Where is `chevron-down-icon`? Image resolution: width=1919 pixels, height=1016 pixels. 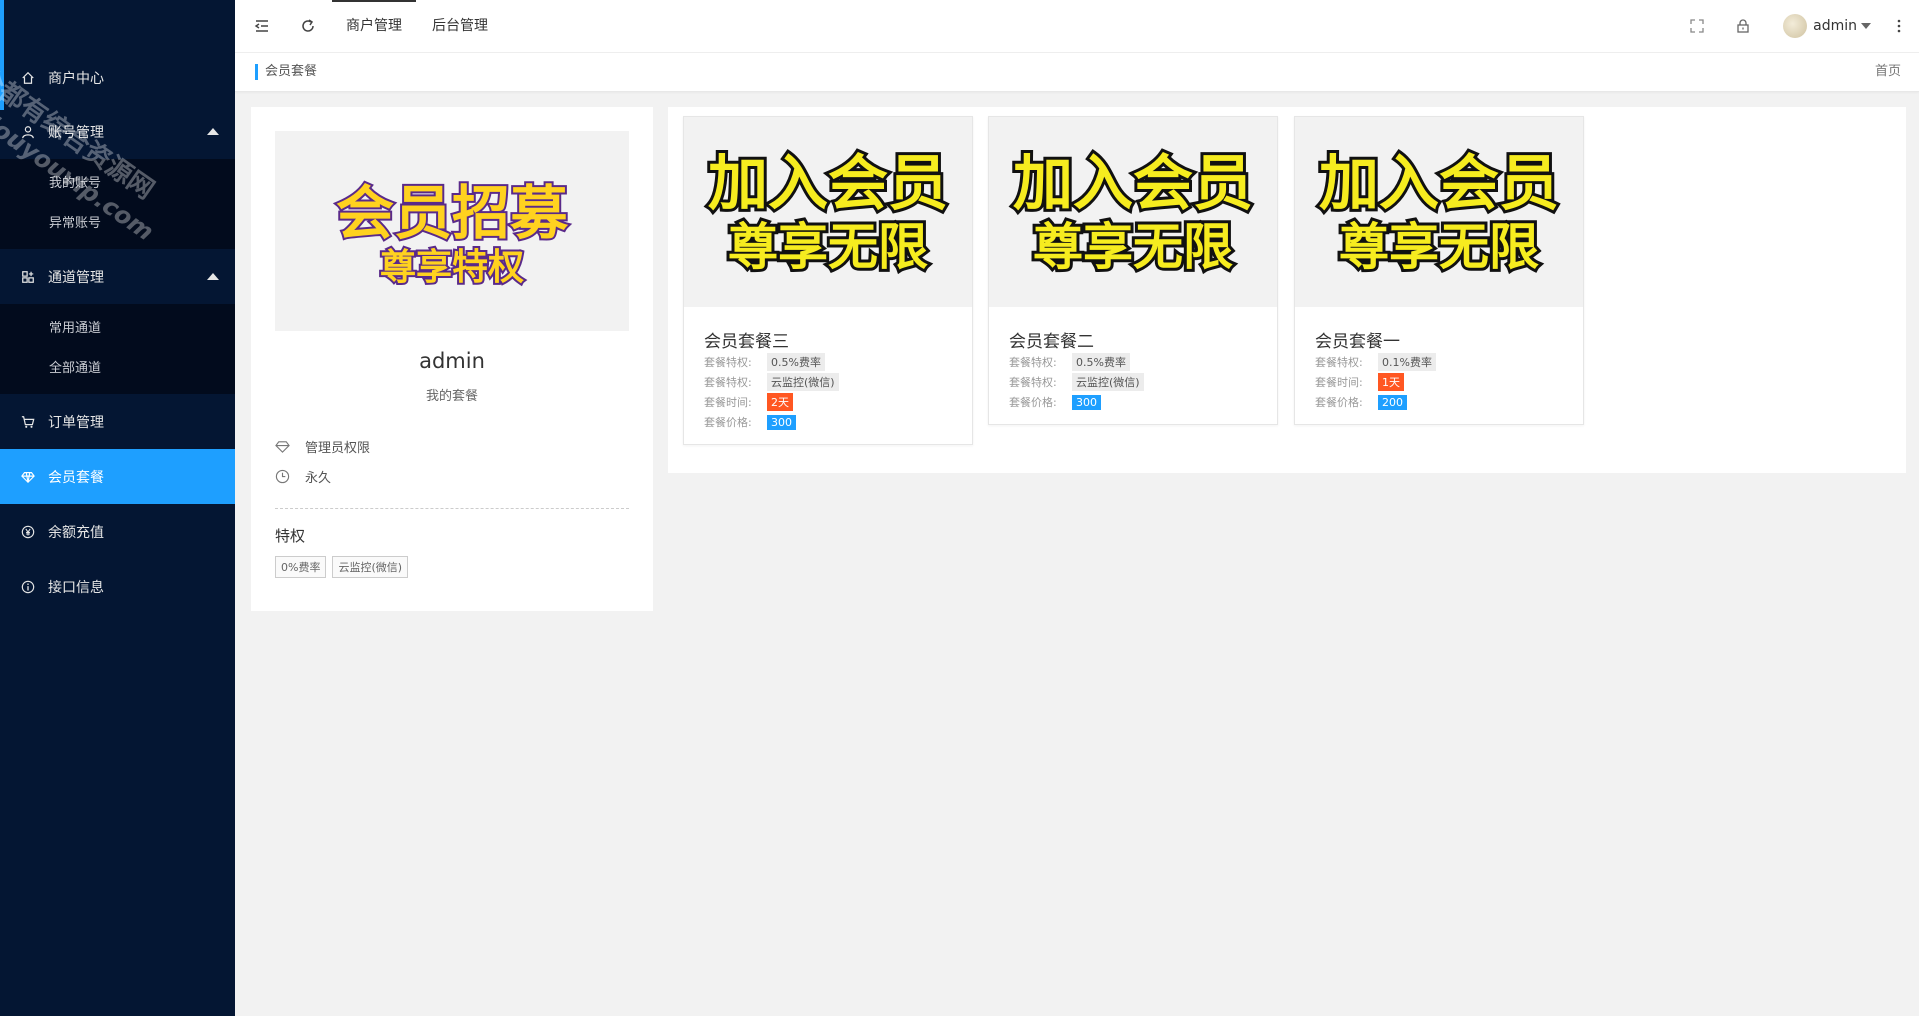 chevron-down-icon is located at coordinates (1866, 26).